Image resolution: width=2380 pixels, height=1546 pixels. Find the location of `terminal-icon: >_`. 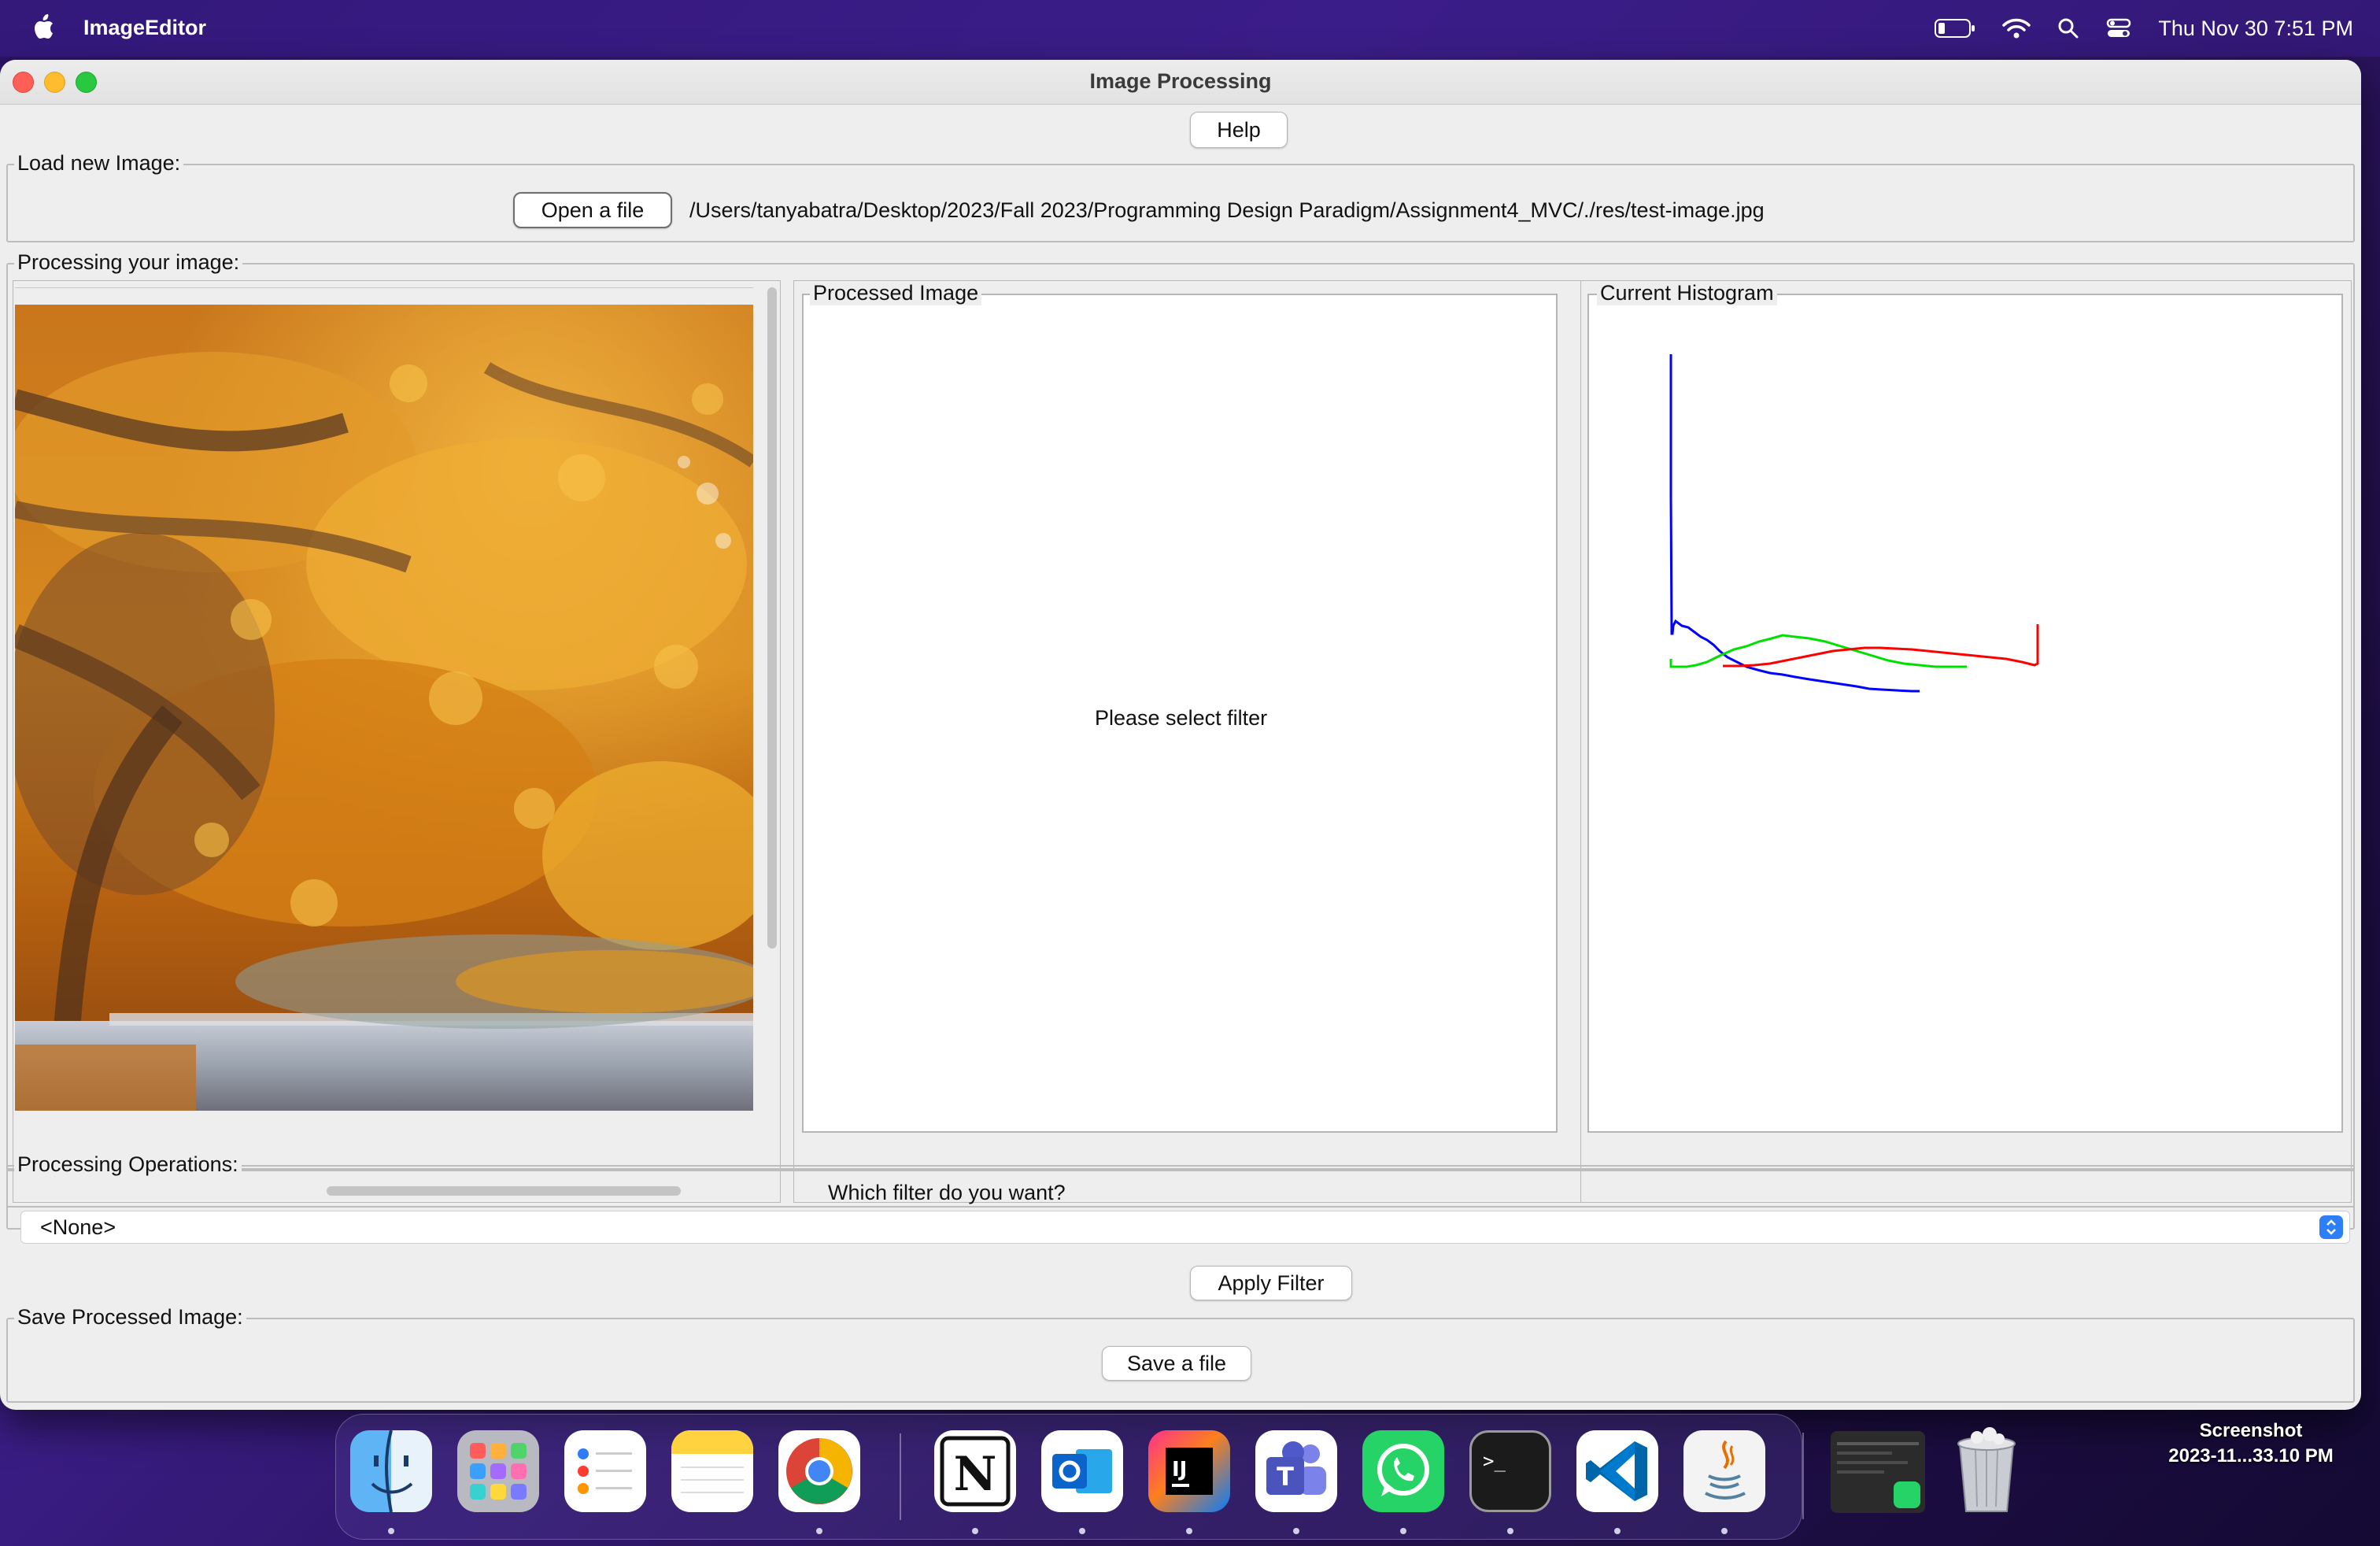

terminal-icon: >_ is located at coordinates (1510, 1471).